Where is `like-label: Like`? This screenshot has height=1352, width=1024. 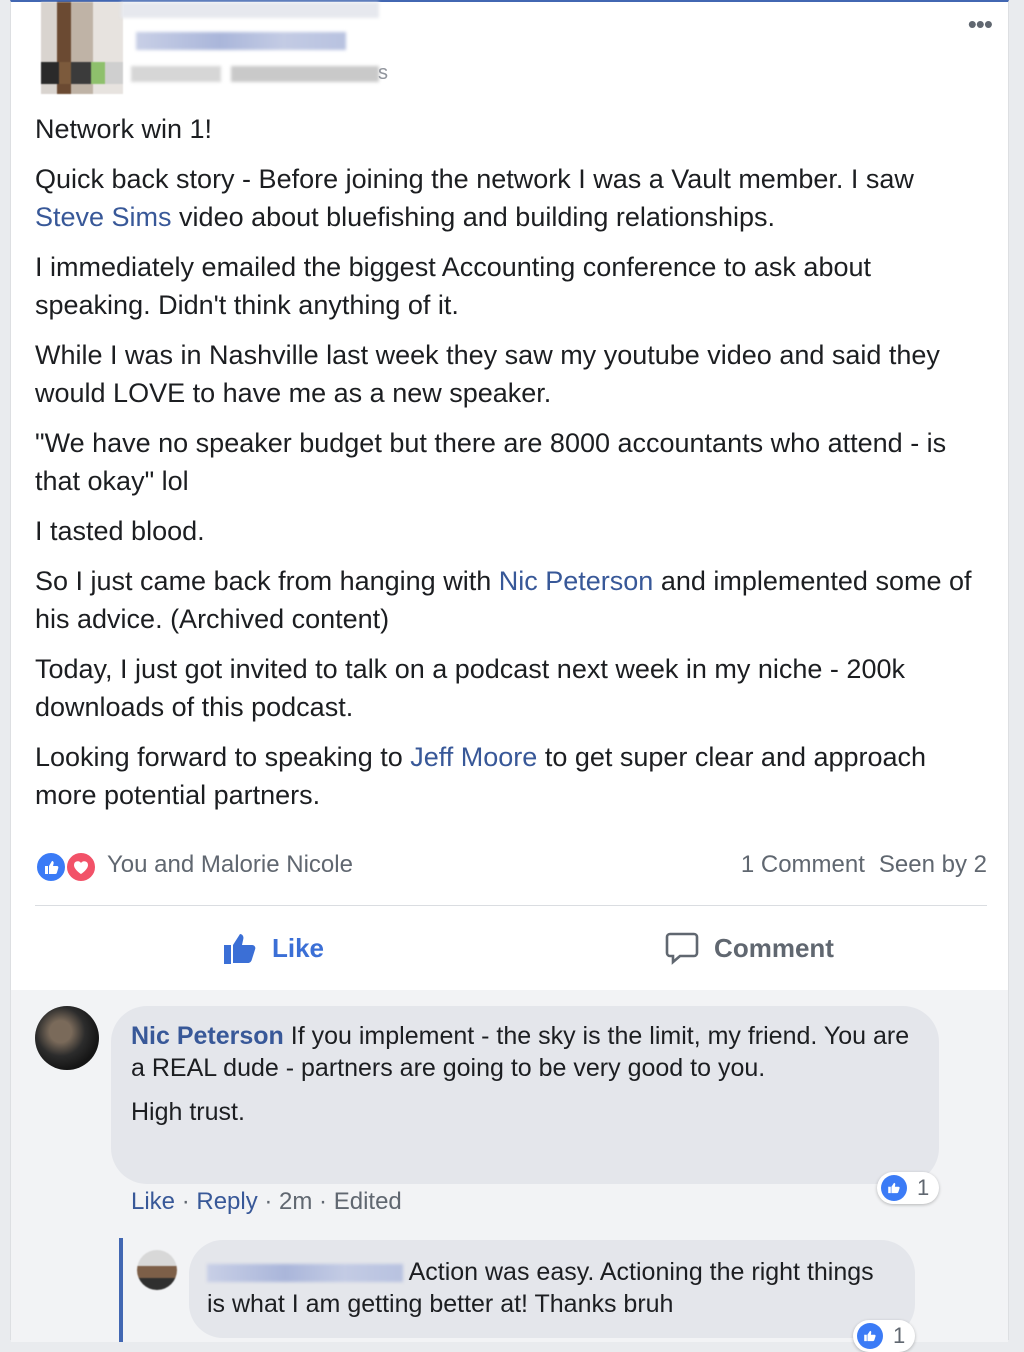
like-label: Like is located at coordinates (298, 947).